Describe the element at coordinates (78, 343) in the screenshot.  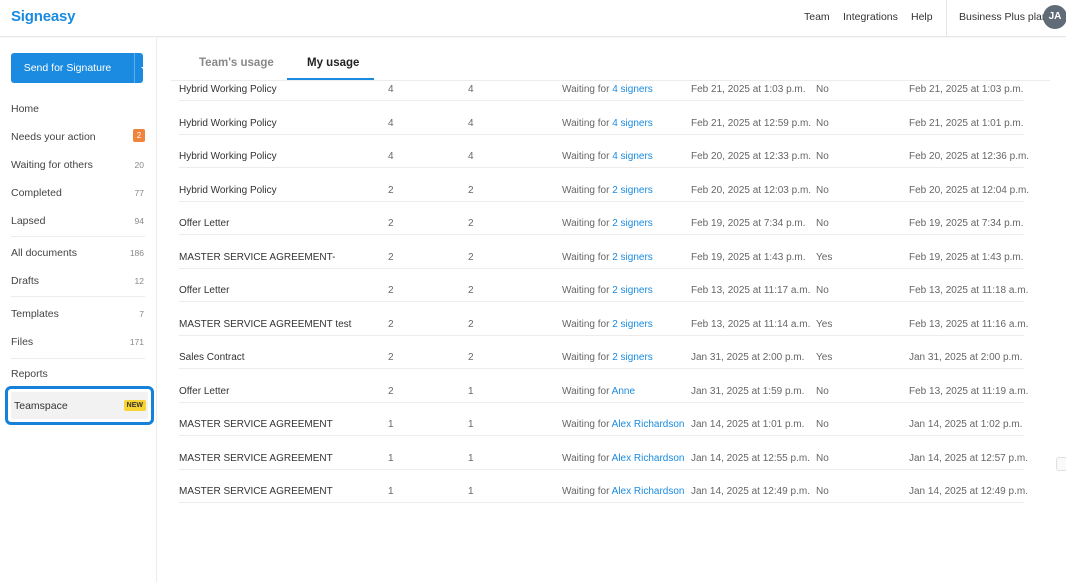
I see `sidebar-item-files: Files 171` at that location.